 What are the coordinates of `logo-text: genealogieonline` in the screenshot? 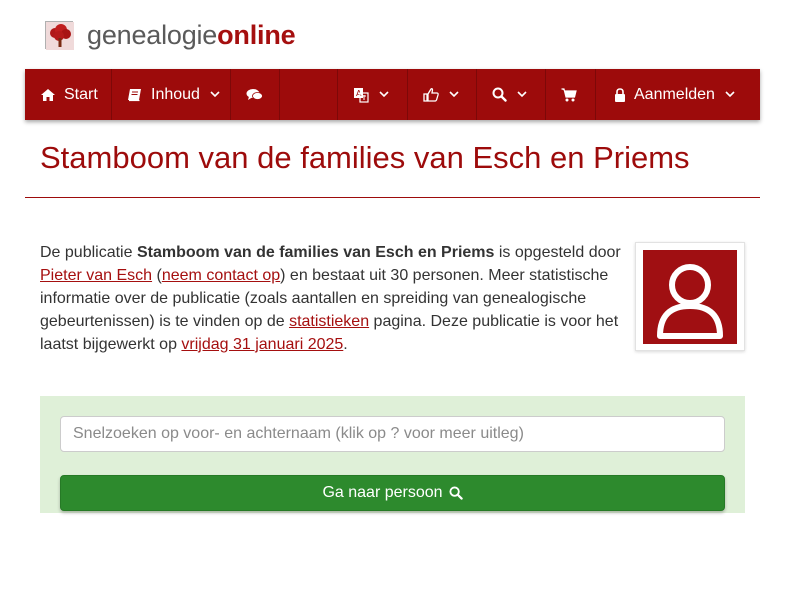 It's located at (191, 35).